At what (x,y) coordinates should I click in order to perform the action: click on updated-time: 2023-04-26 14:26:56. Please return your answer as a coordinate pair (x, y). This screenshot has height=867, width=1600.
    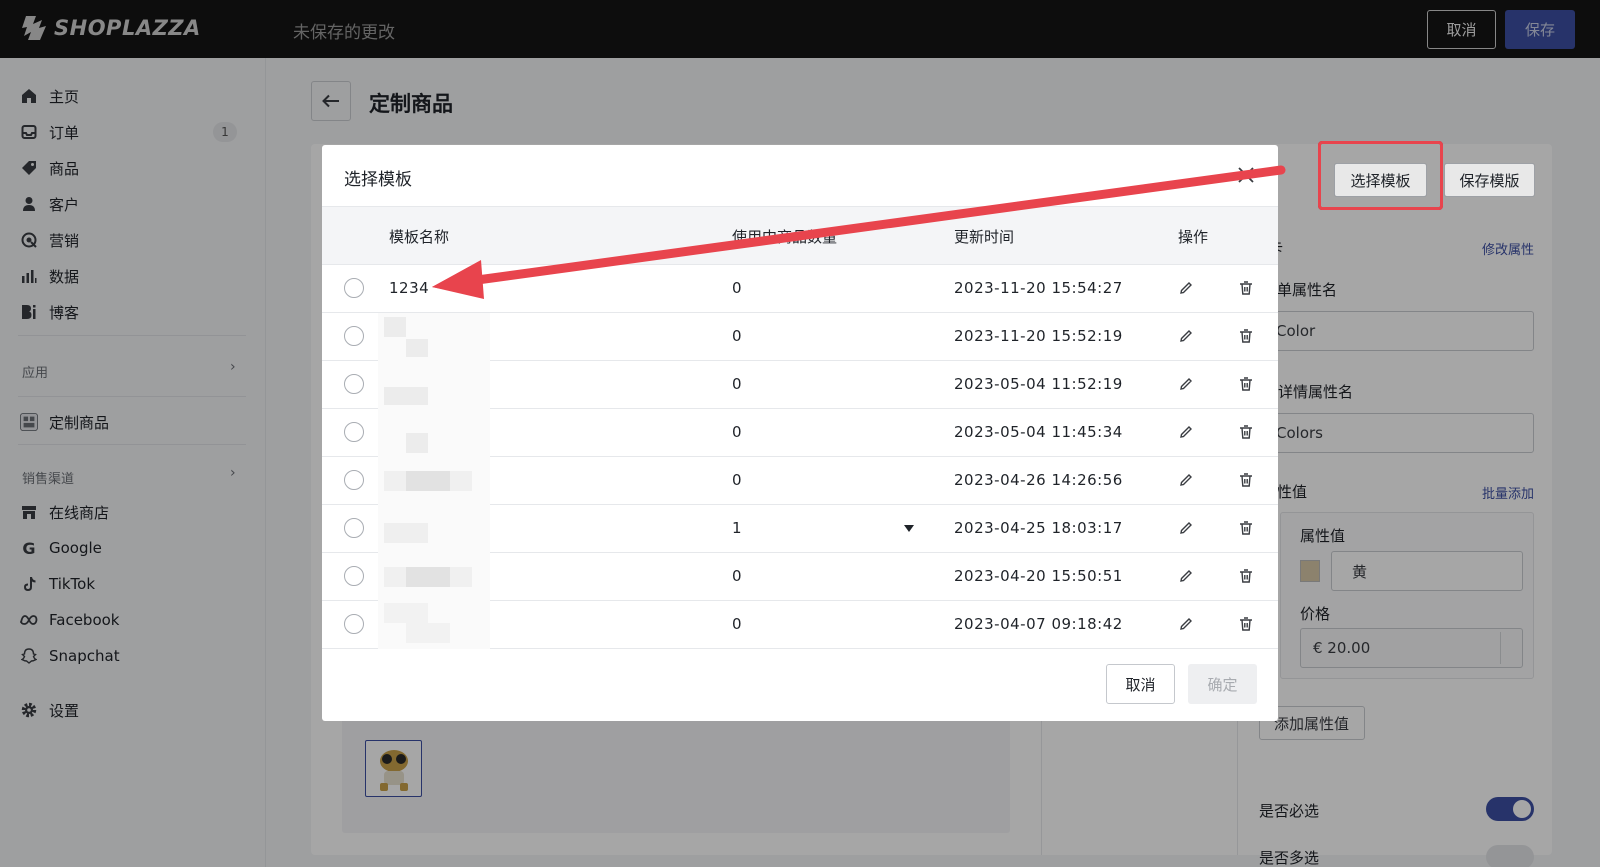
    Looking at the image, I should click on (1038, 480).